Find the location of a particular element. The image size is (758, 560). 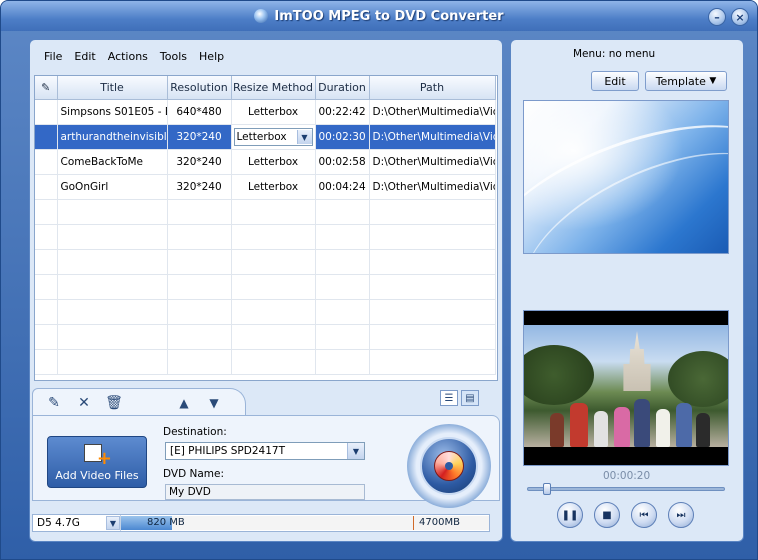

burn-disc-icon is located at coordinates (449, 466).